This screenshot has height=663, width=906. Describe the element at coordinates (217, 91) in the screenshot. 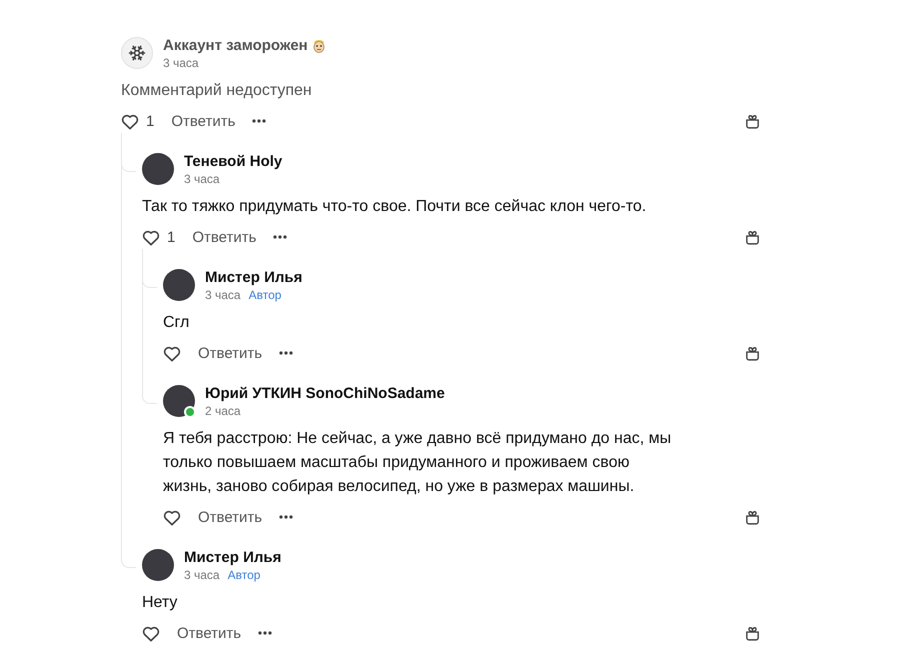

I see `comment-text: Комментарий недоступен` at that location.